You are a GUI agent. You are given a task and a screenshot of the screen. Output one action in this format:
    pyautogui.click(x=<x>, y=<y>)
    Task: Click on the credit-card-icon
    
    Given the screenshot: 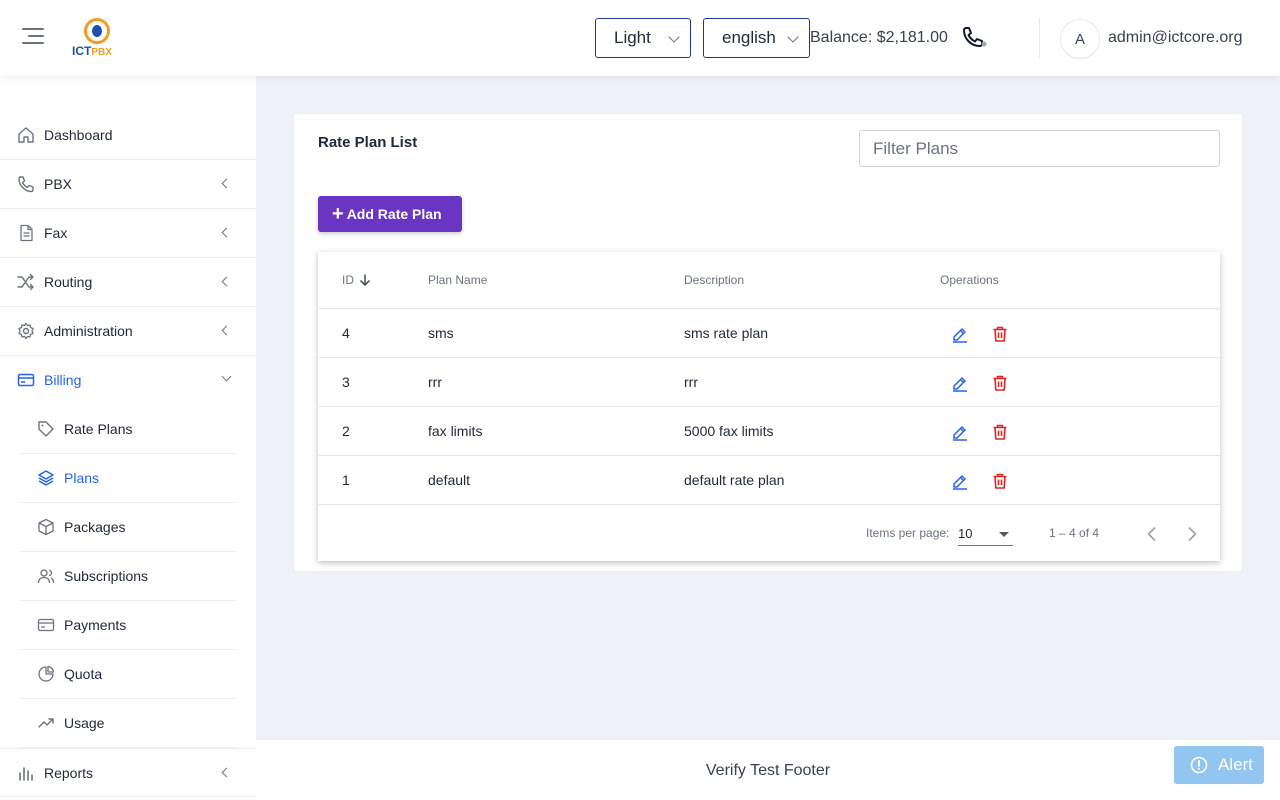 What is the action you would take?
    pyautogui.click(x=26, y=380)
    